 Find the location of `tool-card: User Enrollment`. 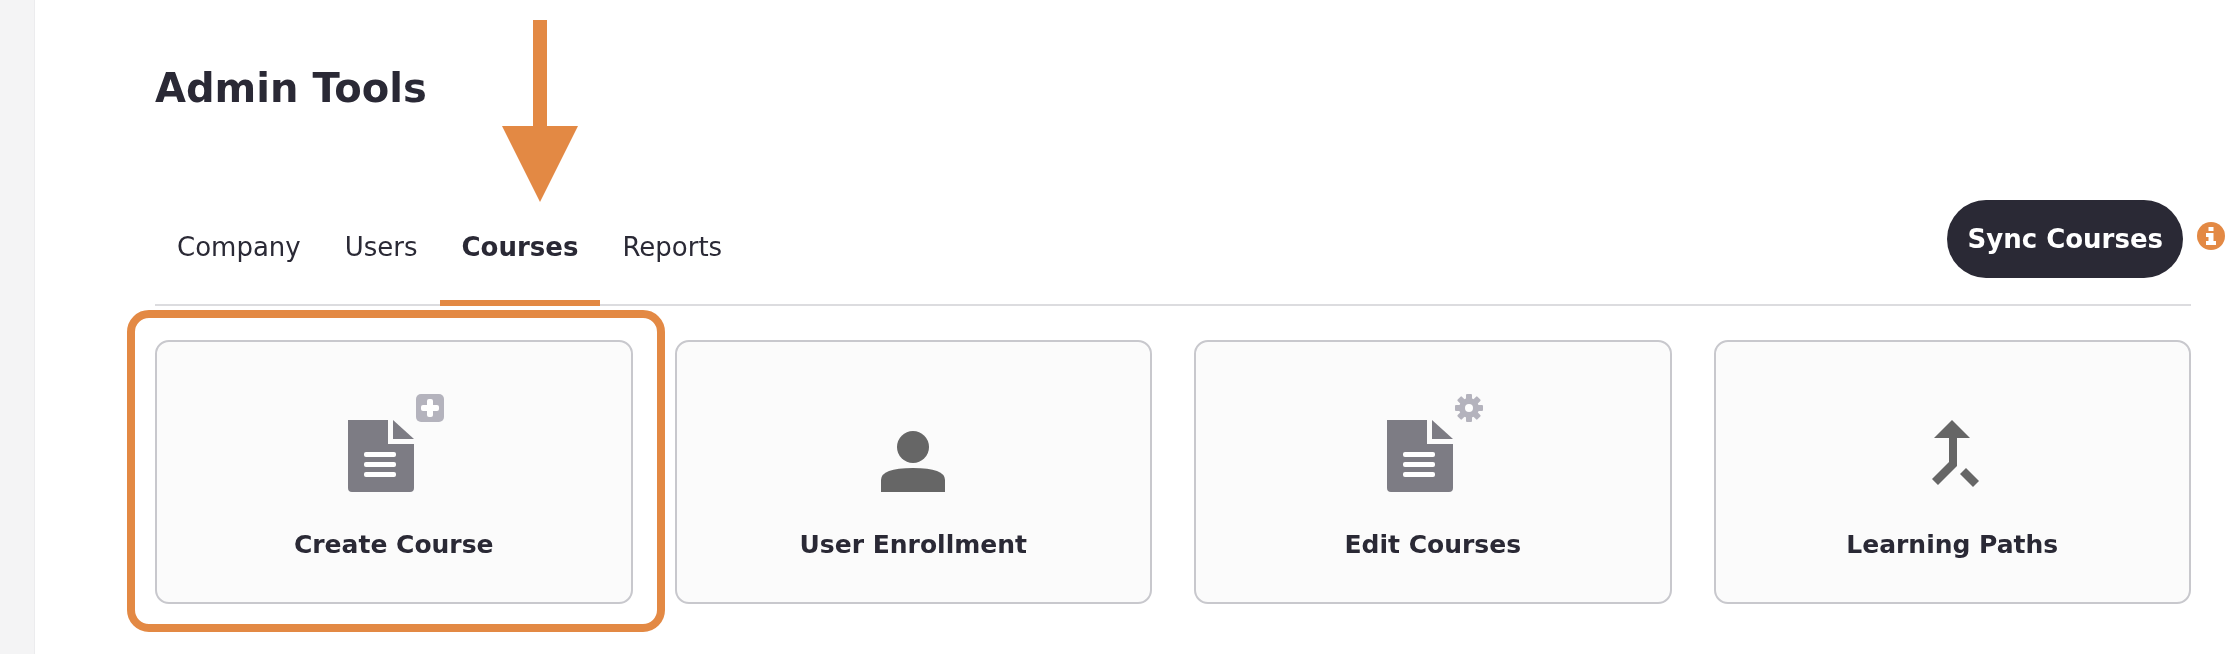

tool-card: User Enrollment is located at coordinates (913, 472).